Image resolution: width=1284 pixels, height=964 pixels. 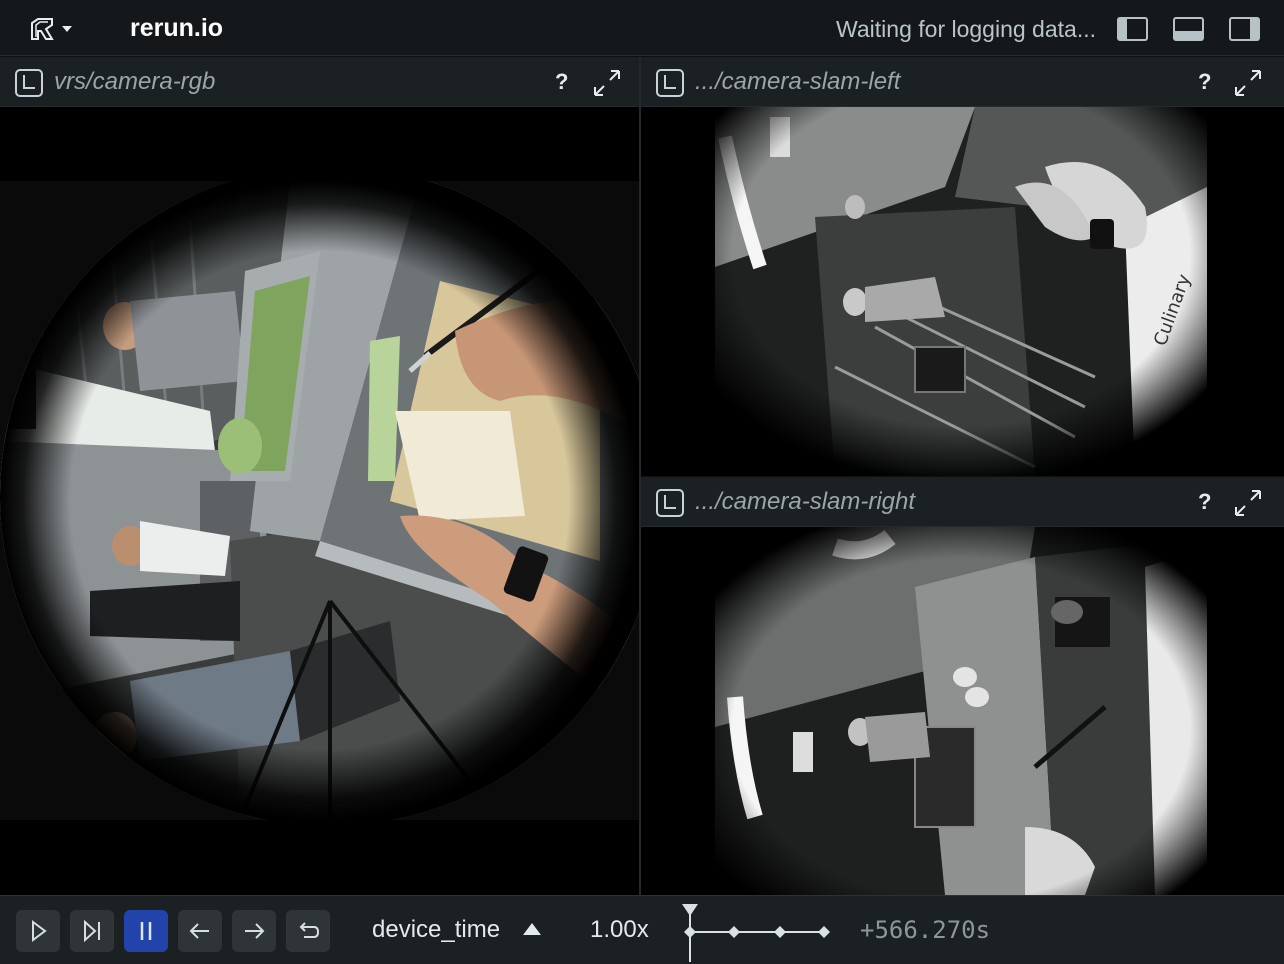 What do you see at coordinates (619, 930) in the screenshot?
I see `playback-speed: 1.00x` at bounding box center [619, 930].